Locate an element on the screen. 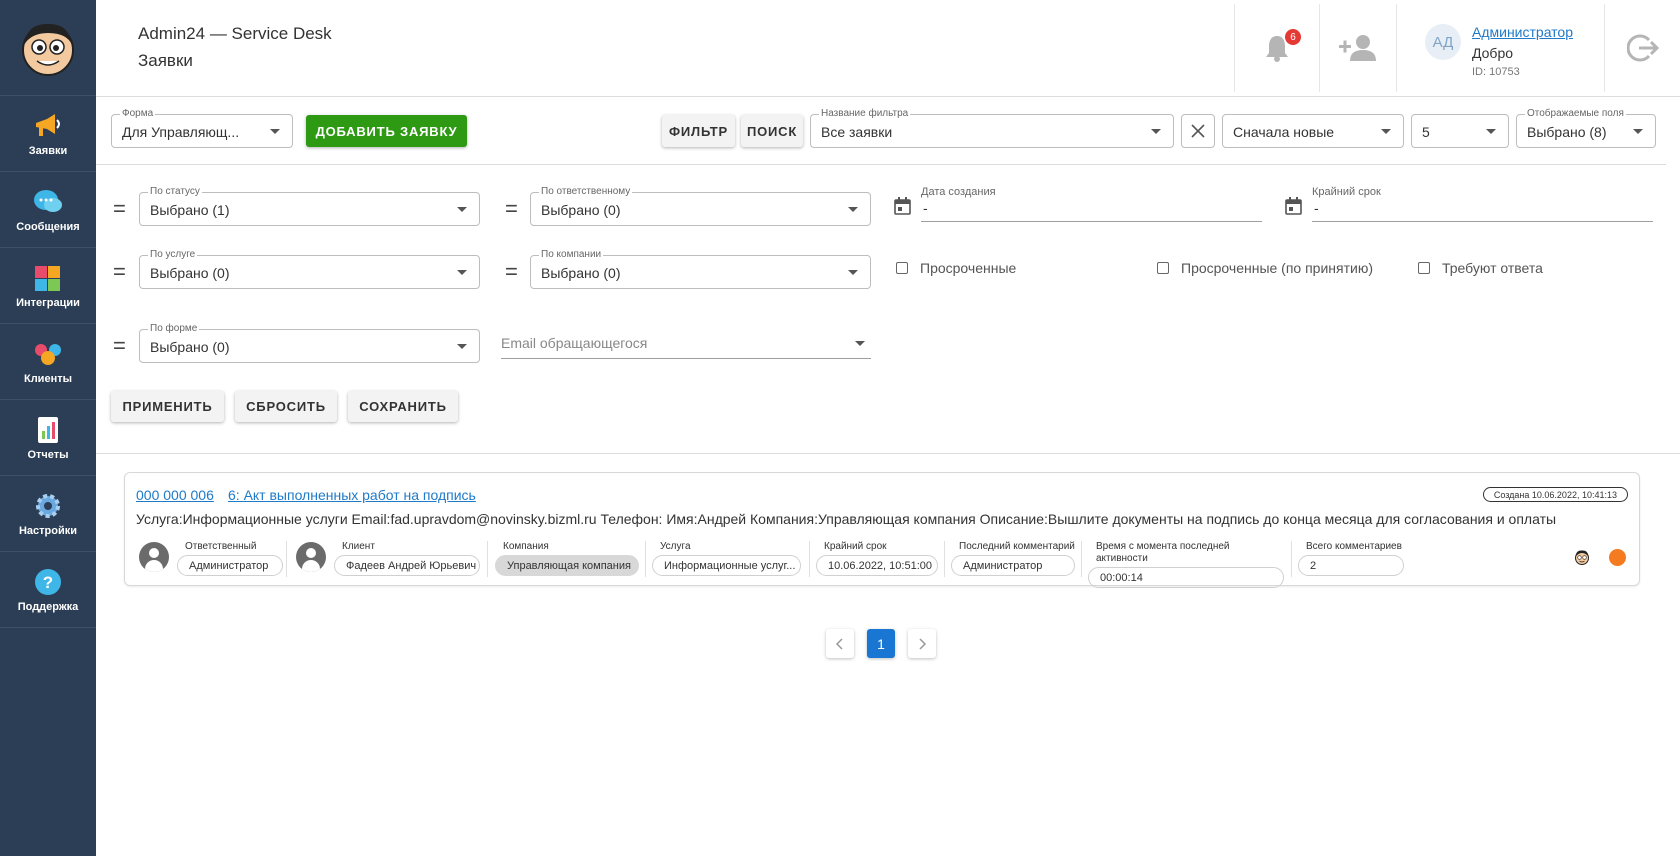 The height and width of the screenshot is (856, 1680). sidebar-item-settings: Настройки is located at coordinates (48, 514).